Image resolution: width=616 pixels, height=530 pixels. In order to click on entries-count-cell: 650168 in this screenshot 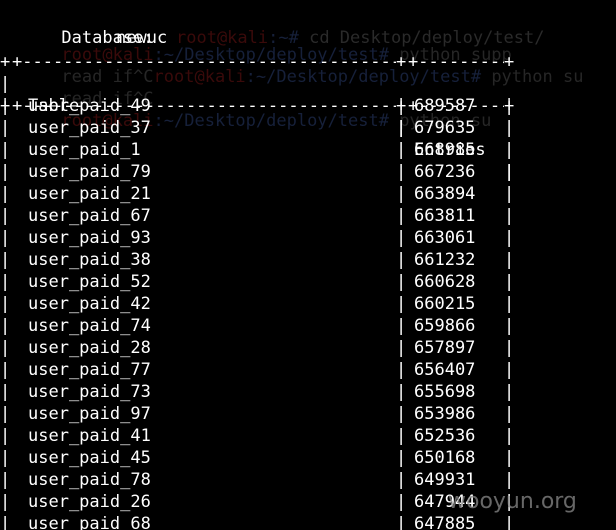, I will do `click(445, 458)`.